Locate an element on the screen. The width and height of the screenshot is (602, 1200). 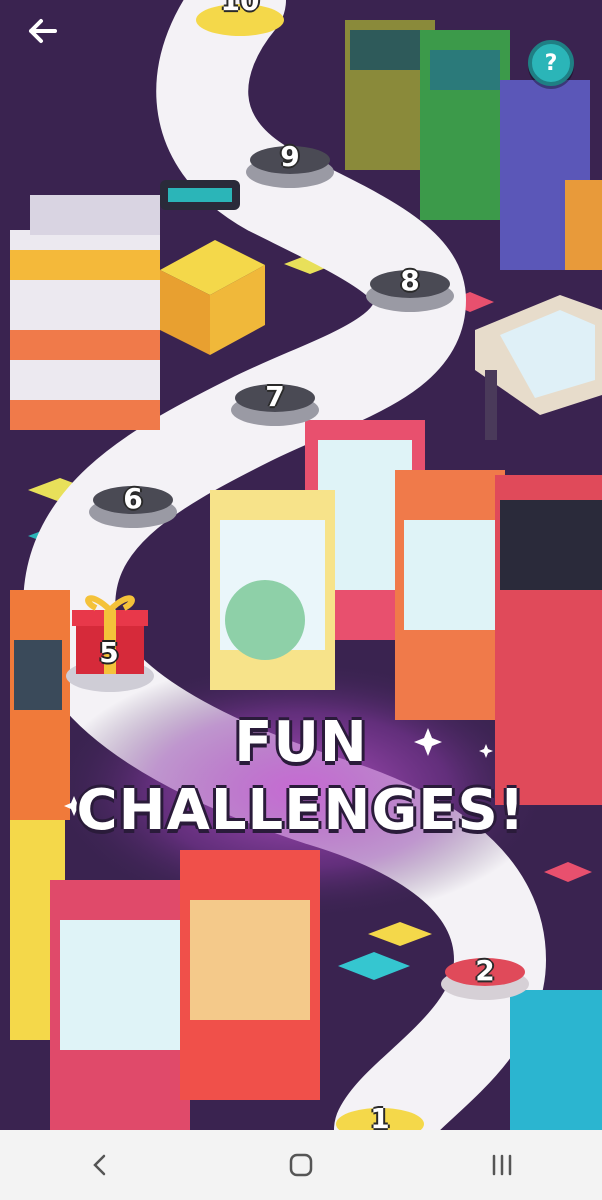
chevron-left-icon is located at coordinates (99, 1165).